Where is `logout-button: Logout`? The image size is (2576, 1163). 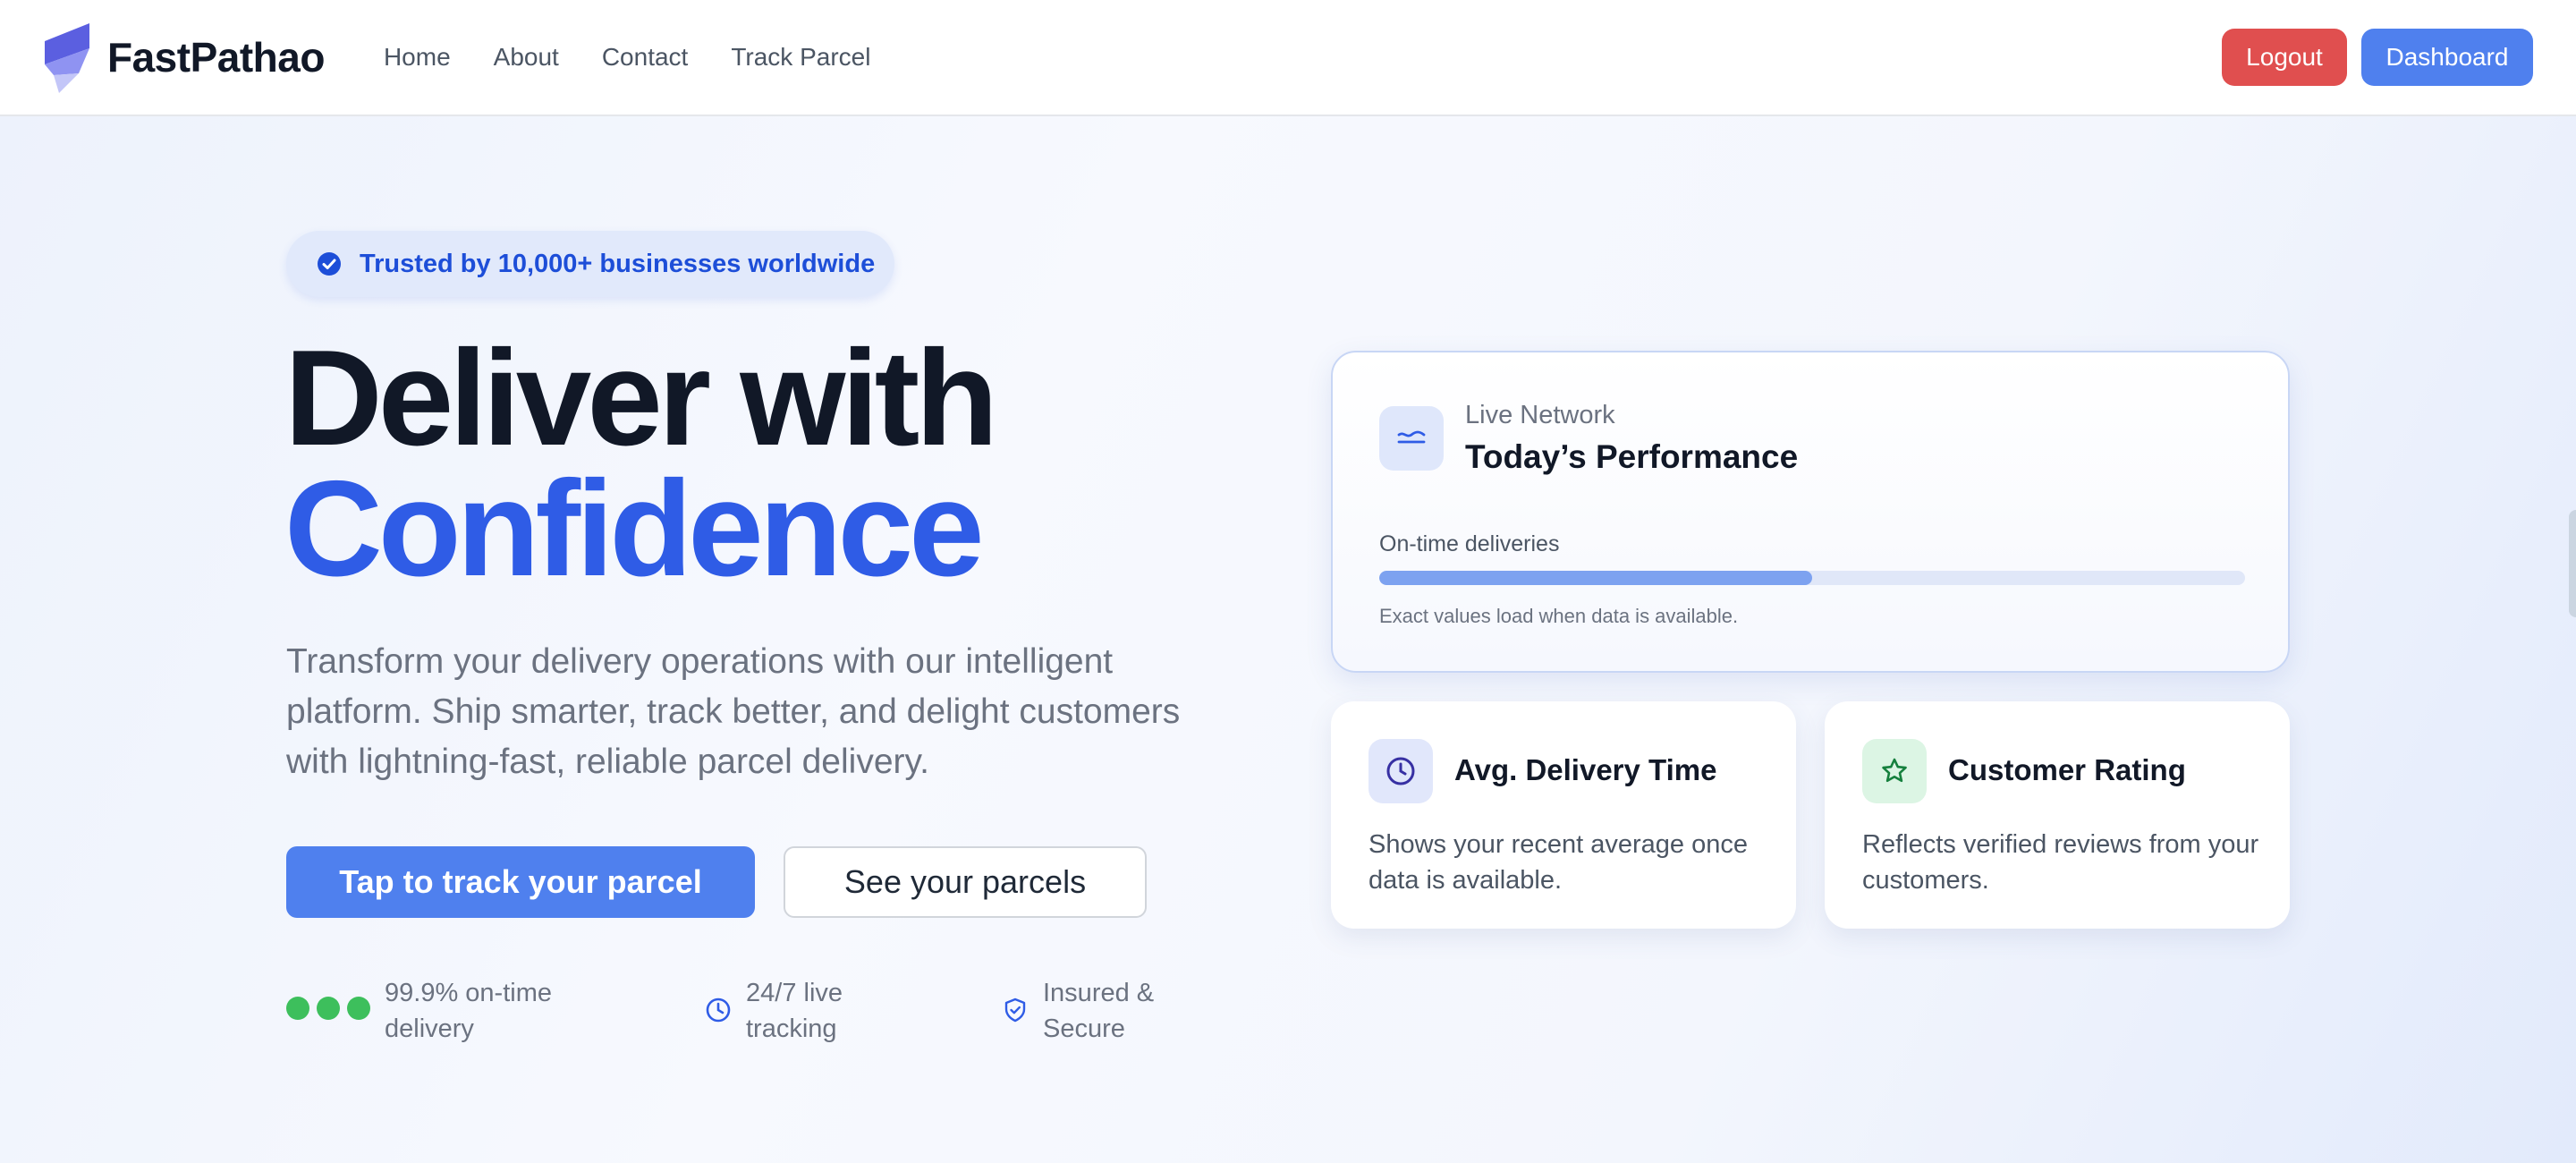
logout-button: Logout is located at coordinates (2284, 57).